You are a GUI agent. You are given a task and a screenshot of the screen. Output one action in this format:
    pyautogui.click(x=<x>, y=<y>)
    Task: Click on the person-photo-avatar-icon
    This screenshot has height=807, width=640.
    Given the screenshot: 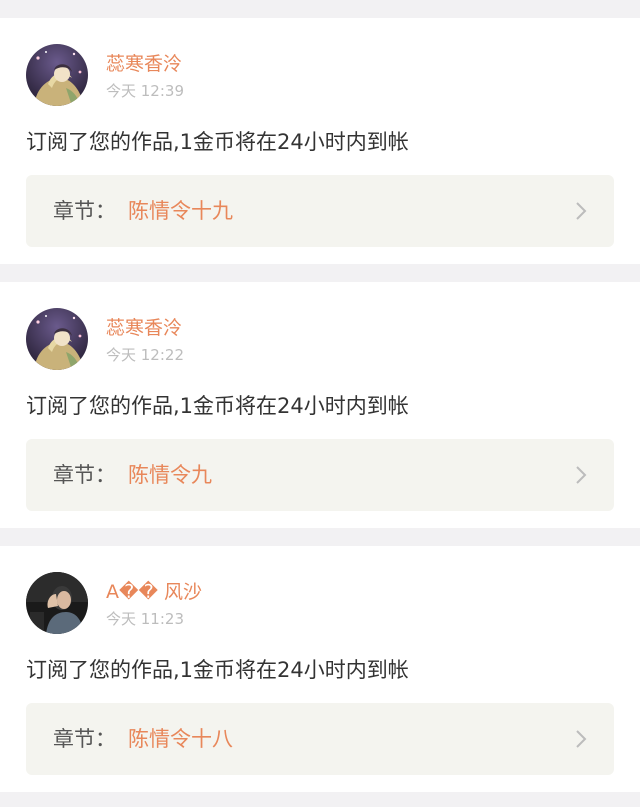 What is the action you would take?
    pyautogui.click(x=57, y=603)
    